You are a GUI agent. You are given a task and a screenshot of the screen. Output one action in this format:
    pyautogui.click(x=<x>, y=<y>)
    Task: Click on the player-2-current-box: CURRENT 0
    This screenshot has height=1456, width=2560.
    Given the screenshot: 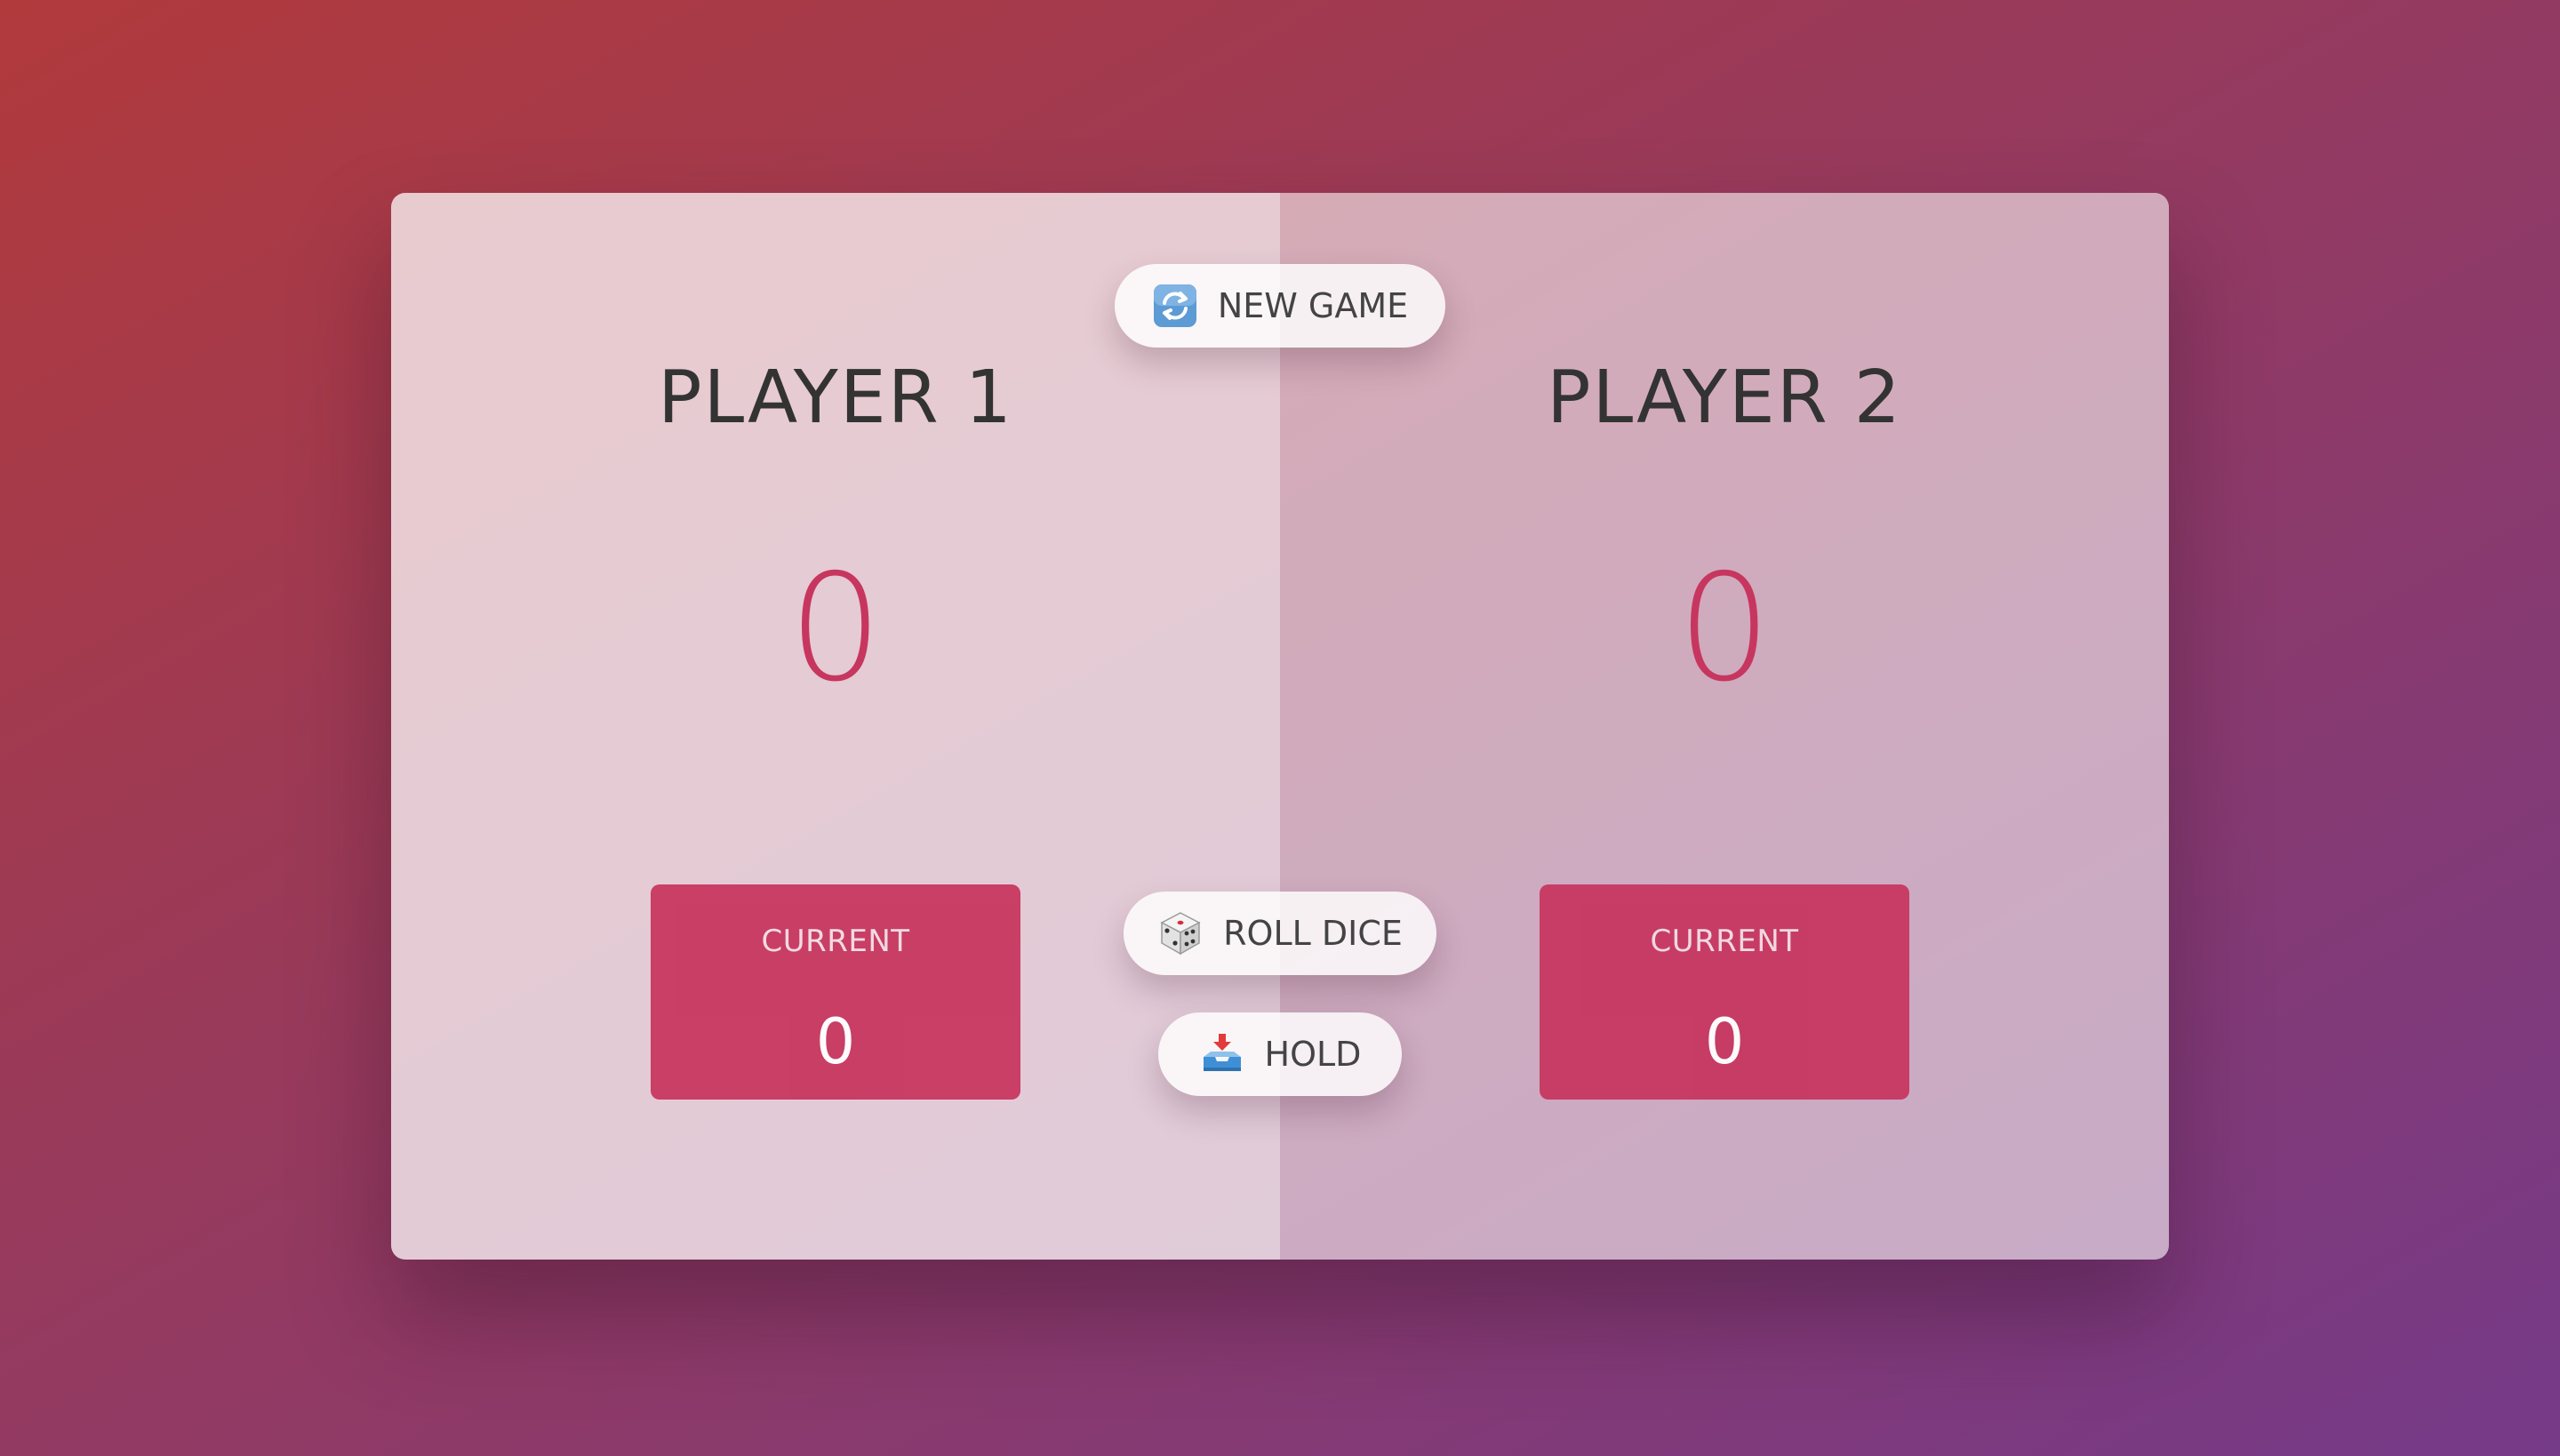 What is the action you would take?
    pyautogui.click(x=1724, y=992)
    